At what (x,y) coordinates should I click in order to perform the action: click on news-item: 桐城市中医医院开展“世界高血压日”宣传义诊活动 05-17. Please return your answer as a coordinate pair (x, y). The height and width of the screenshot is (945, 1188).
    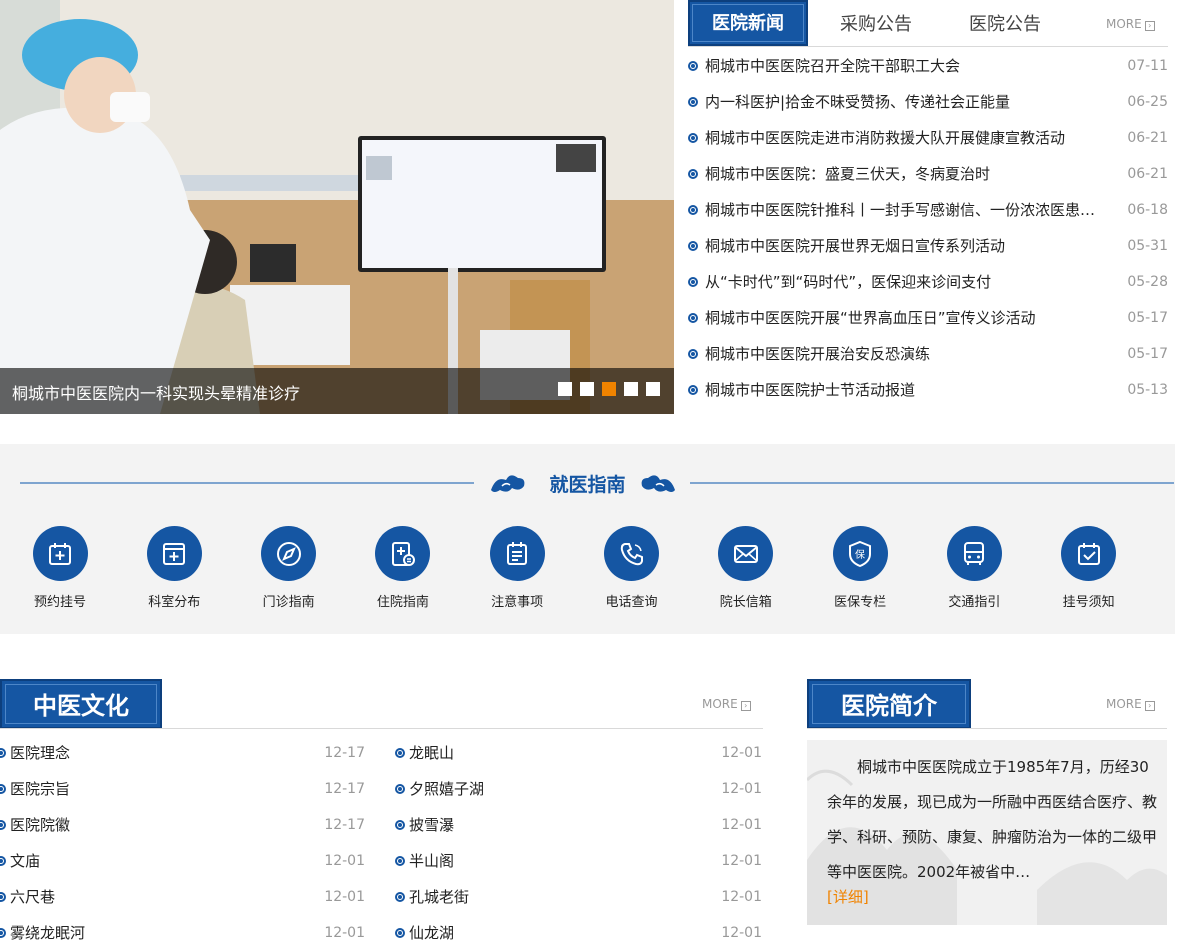
    Looking at the image, I should click on (928, 318).